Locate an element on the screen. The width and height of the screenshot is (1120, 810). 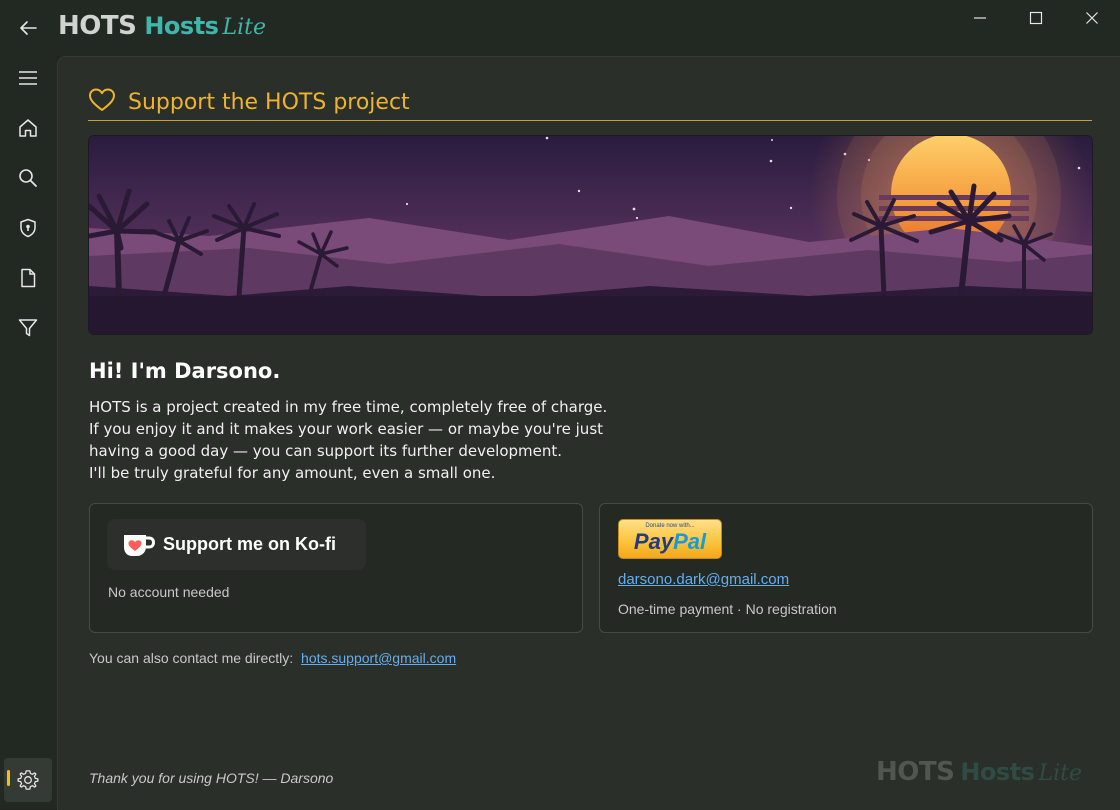
paypal-logo-pal: Pal is located at coordinates (690, 541).